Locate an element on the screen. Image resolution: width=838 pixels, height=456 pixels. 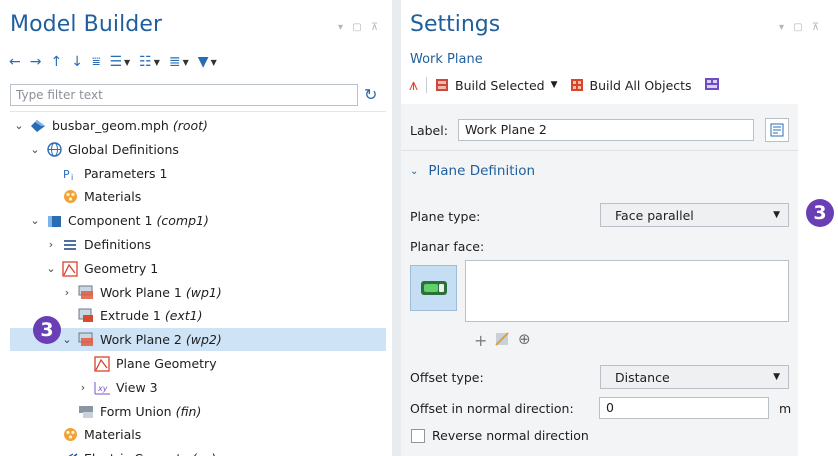
zoom-to-selection-icon: ⊕ is located at coordinates (524, 339).